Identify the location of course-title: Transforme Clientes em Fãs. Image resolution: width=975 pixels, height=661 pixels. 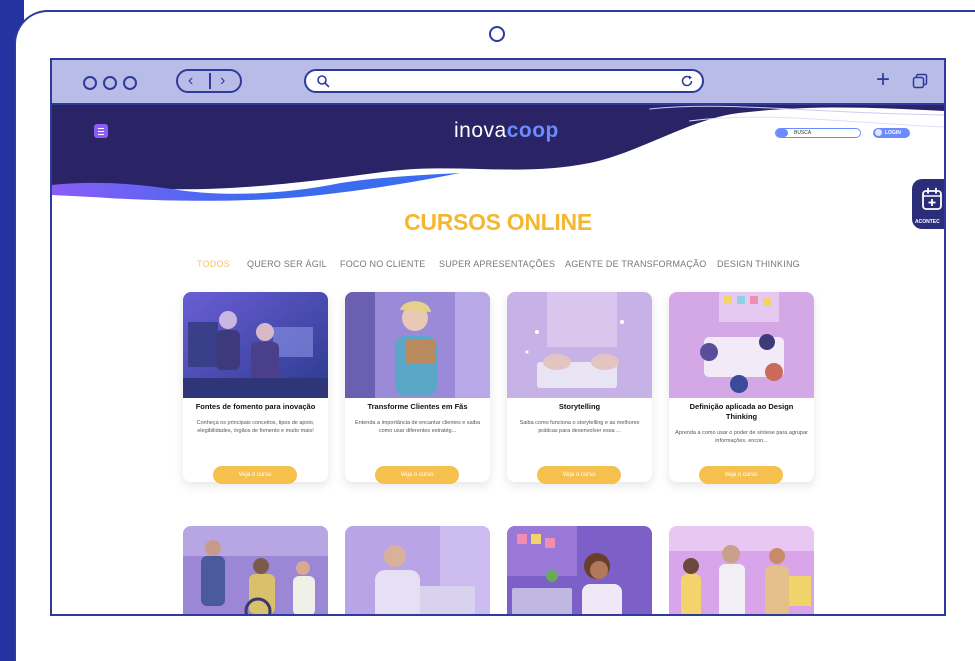
(417, 406).